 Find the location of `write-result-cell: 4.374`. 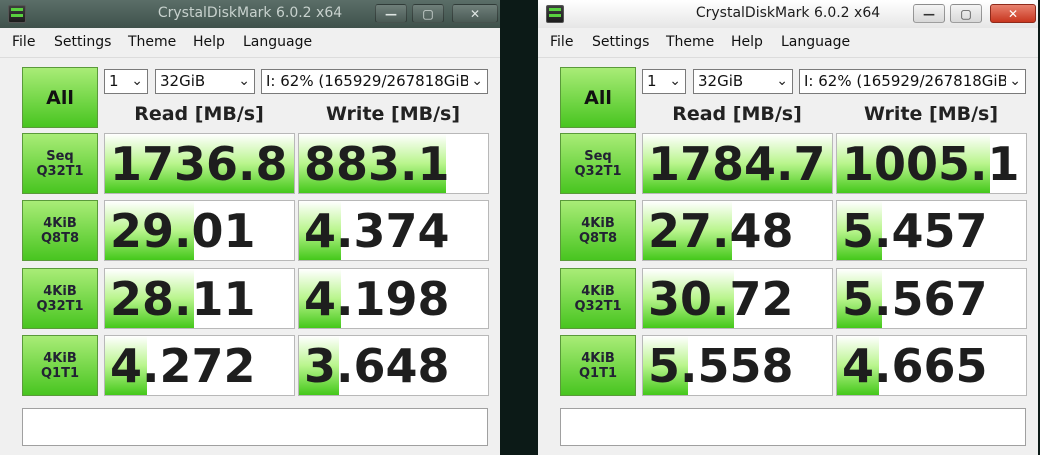

write-result-cell: 4.374 is located at coordinates (393, 230).